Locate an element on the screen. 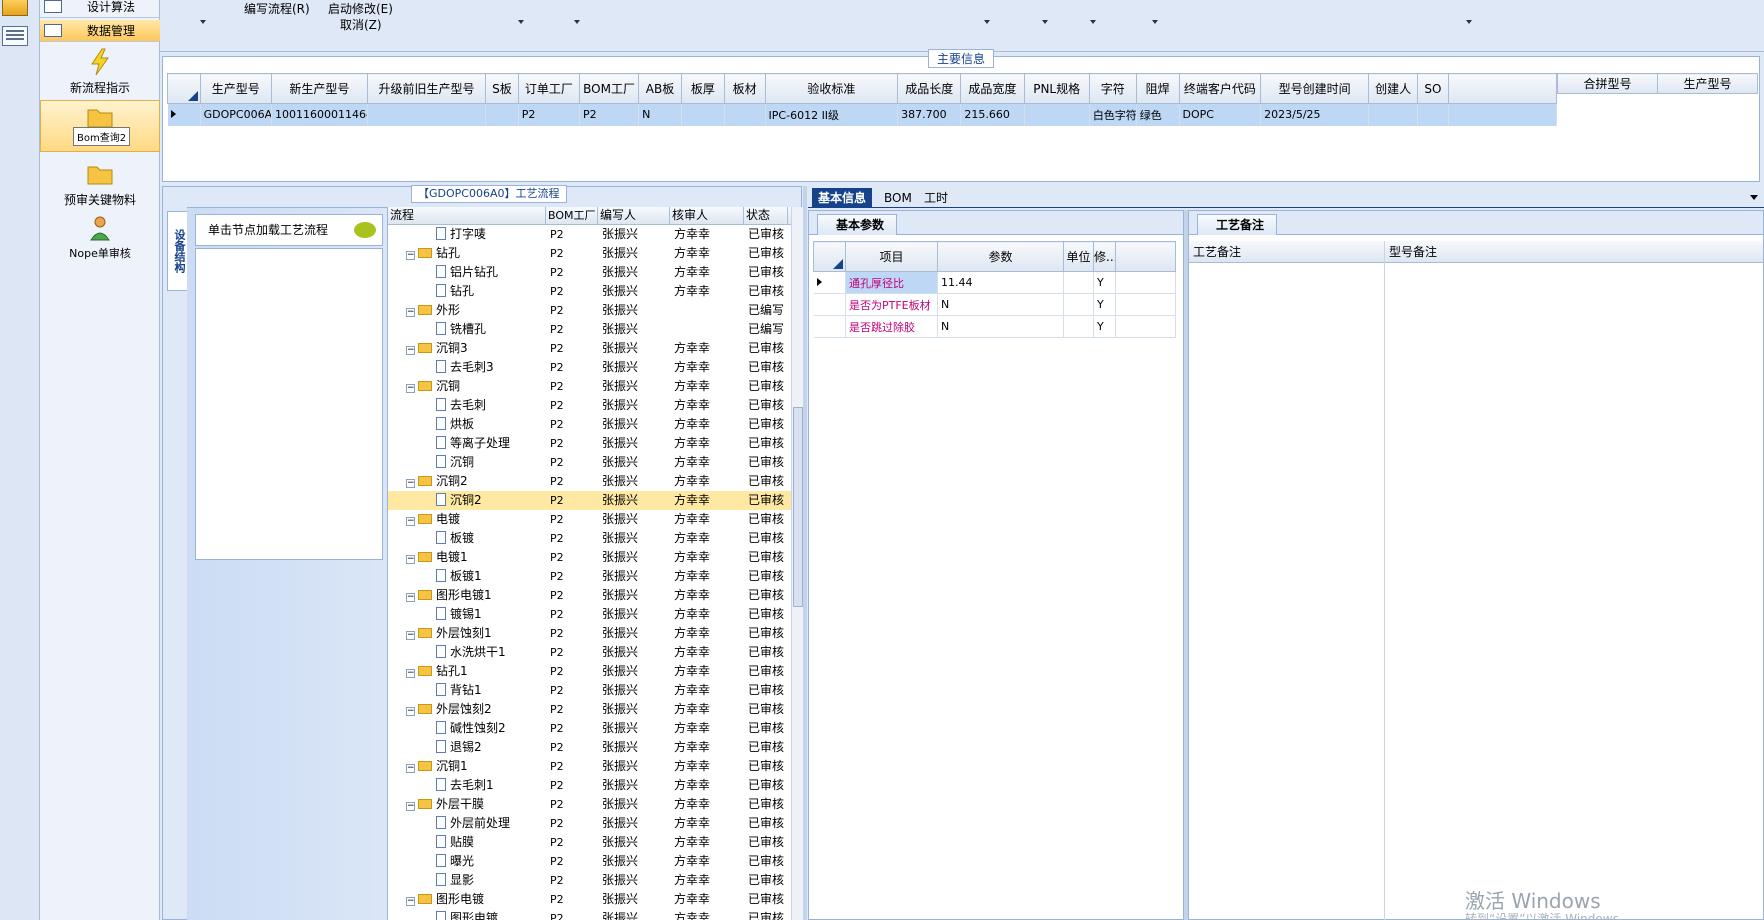 The image size is (1764, 920). main-col-16: 型号创建时间 is located at coordinates (1315, 88).